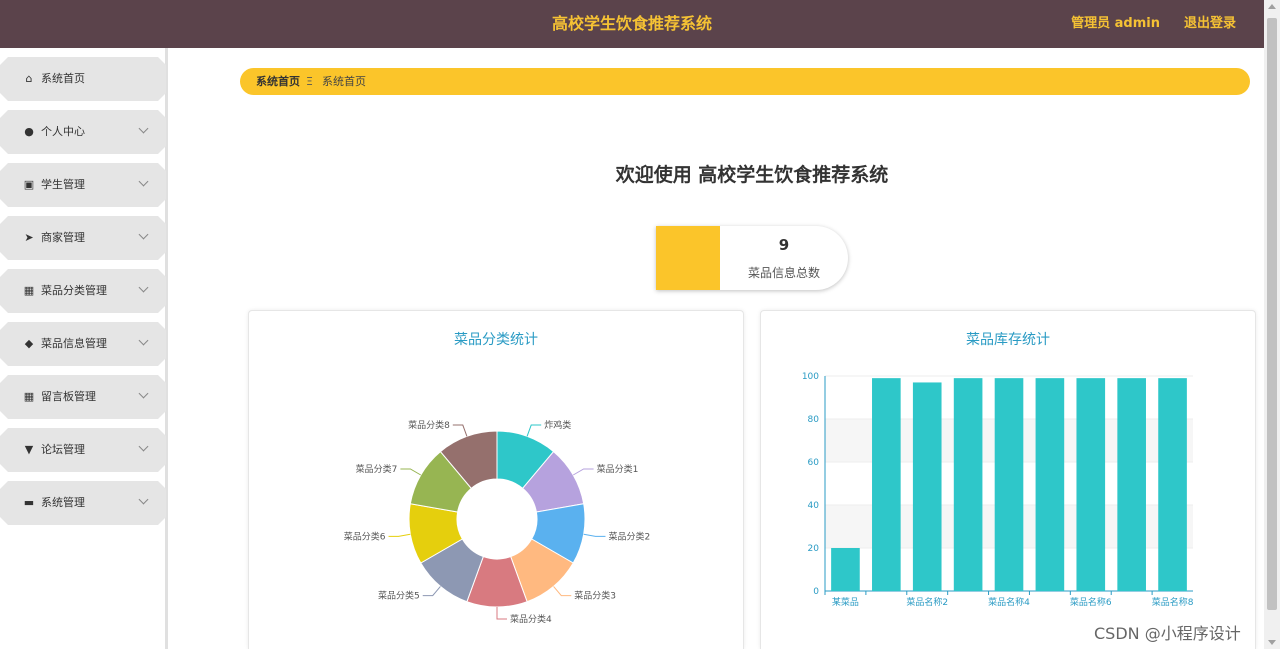 The image size is (1280, 649). What do you see at coordinates (29, 237) in the screenshot?
I see `send-icon: ➤` at bounding box center [29, 237].